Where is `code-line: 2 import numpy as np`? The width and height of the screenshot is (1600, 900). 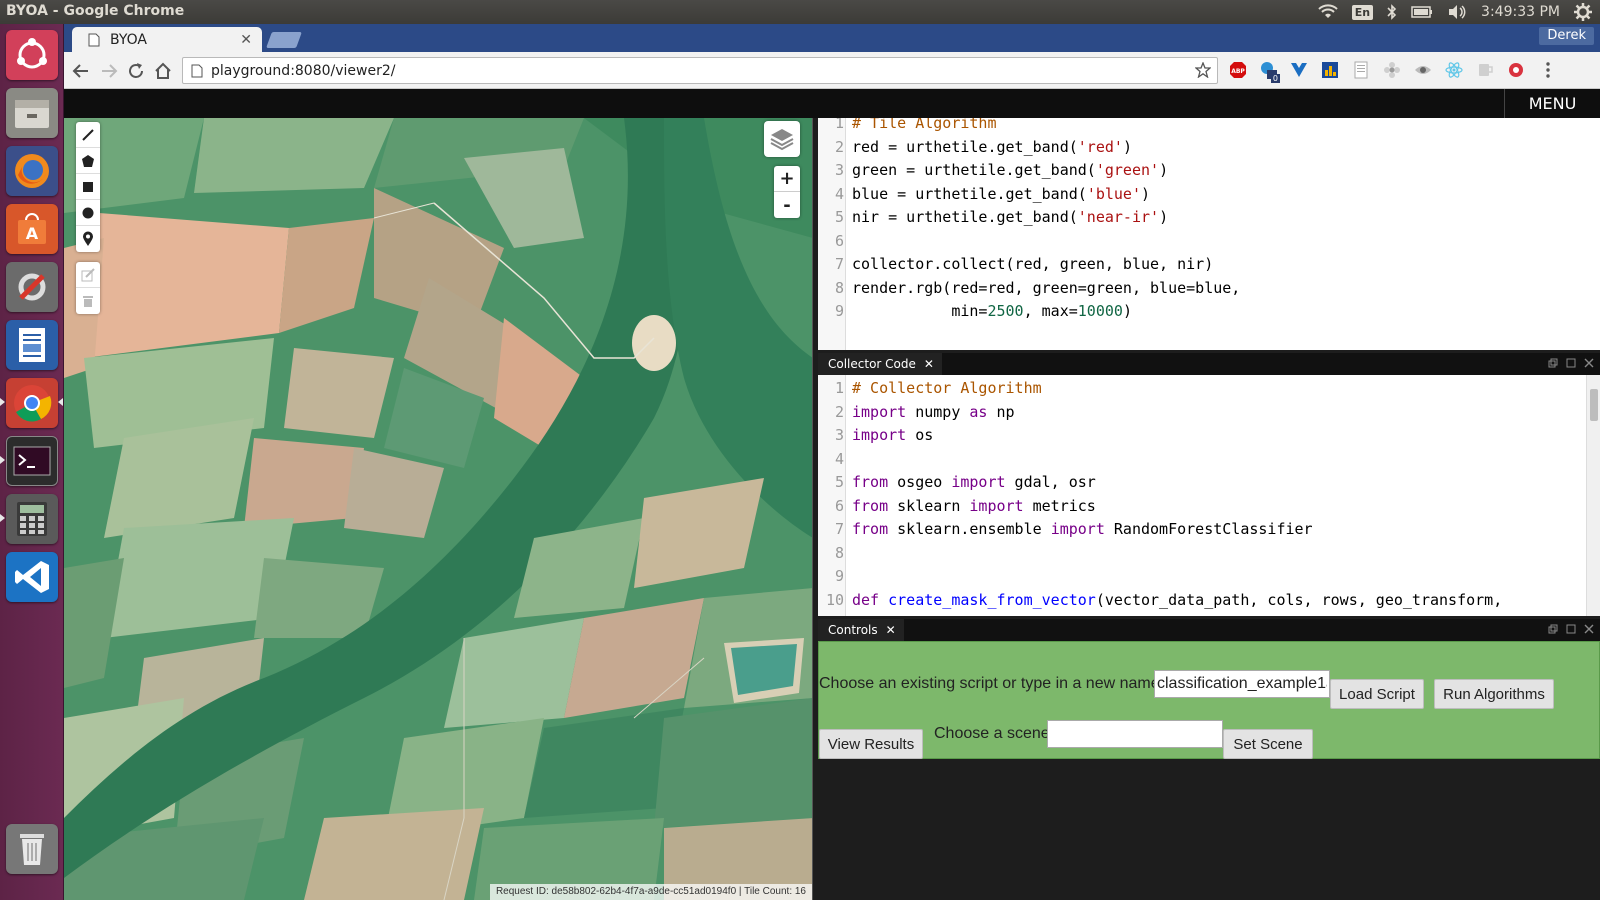 code-line: 2 import numpy as np is located at coordinates (1209, 412).